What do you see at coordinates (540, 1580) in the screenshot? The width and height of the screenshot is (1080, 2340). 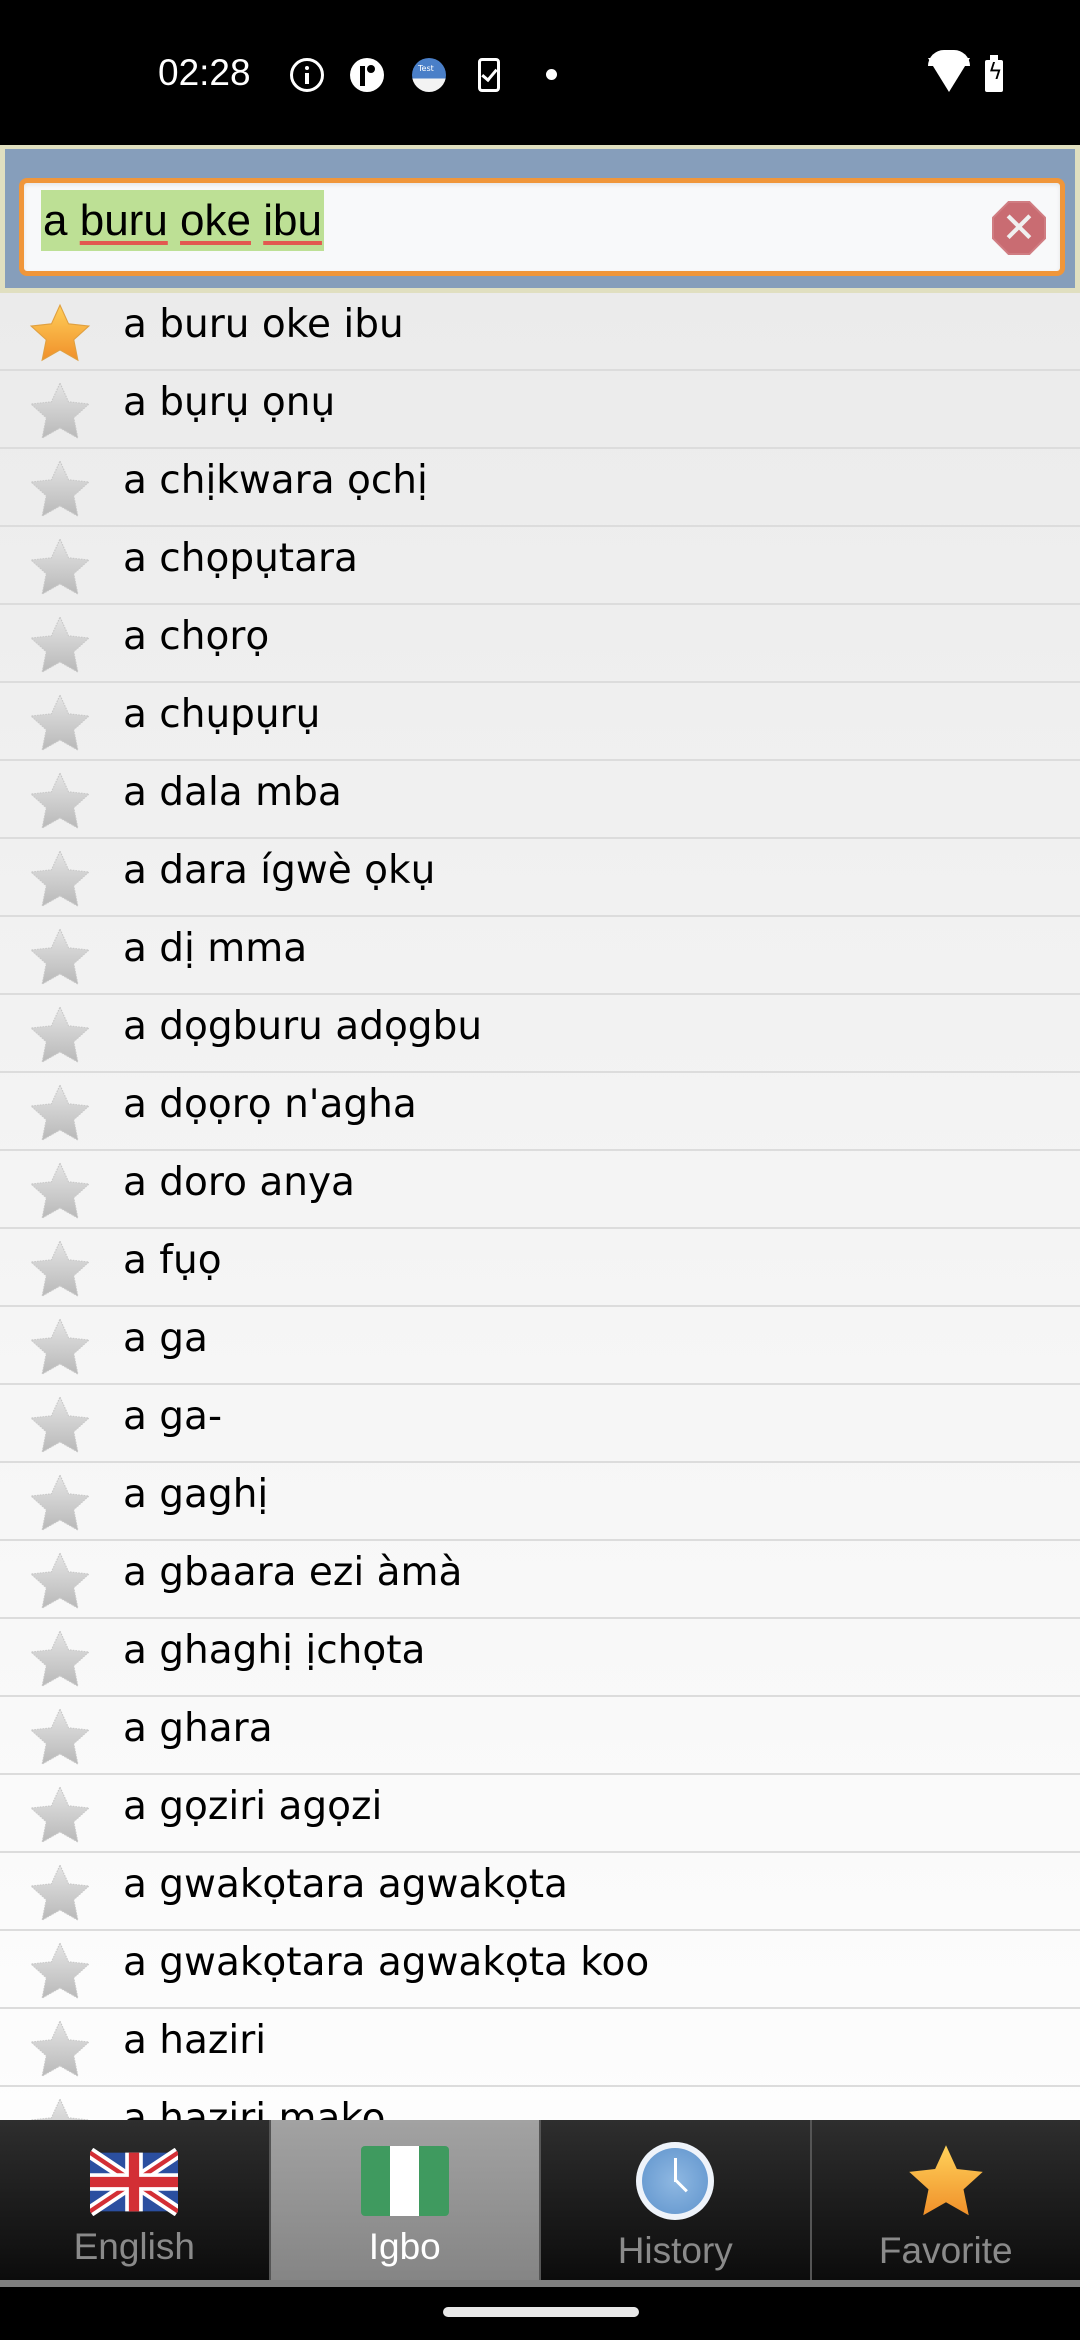 I see `list-item: a gbaara ezi àmà` at bounding box center [540, 1580].